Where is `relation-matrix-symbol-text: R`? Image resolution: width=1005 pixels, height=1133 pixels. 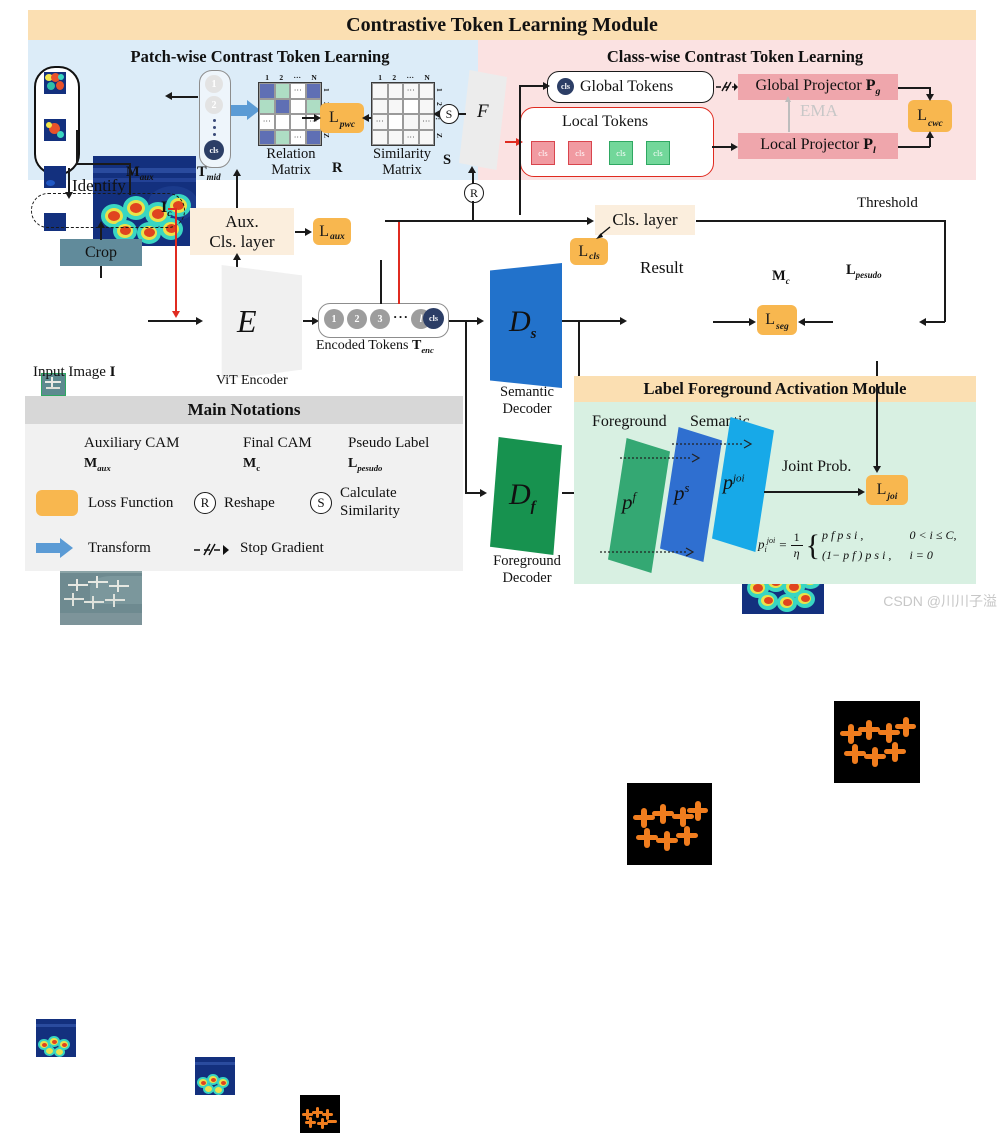
relation-matrix-symbol-text: R is located at coordinates (337, 168).